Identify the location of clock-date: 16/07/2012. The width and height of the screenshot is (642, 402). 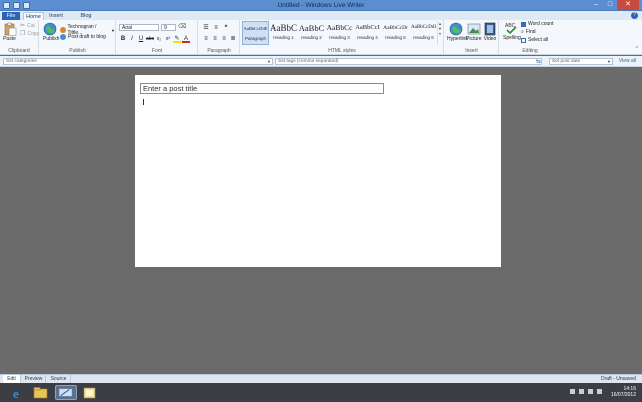
(623, 395).